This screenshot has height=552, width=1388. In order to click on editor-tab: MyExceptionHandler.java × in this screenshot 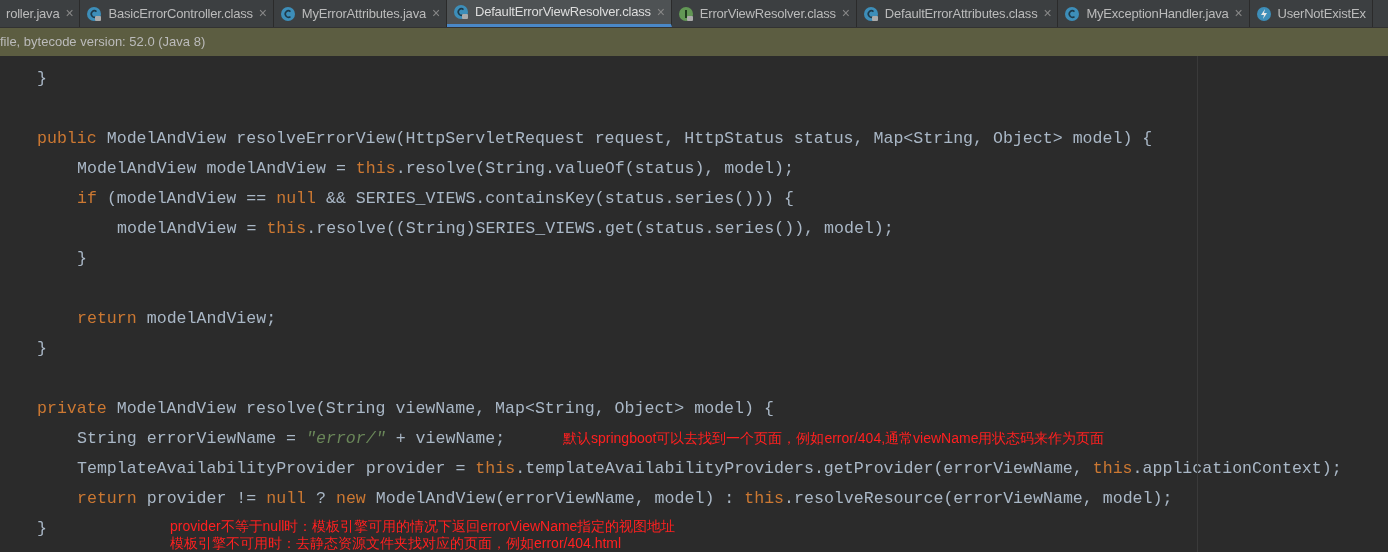, I will do `click(1154, 13)`.